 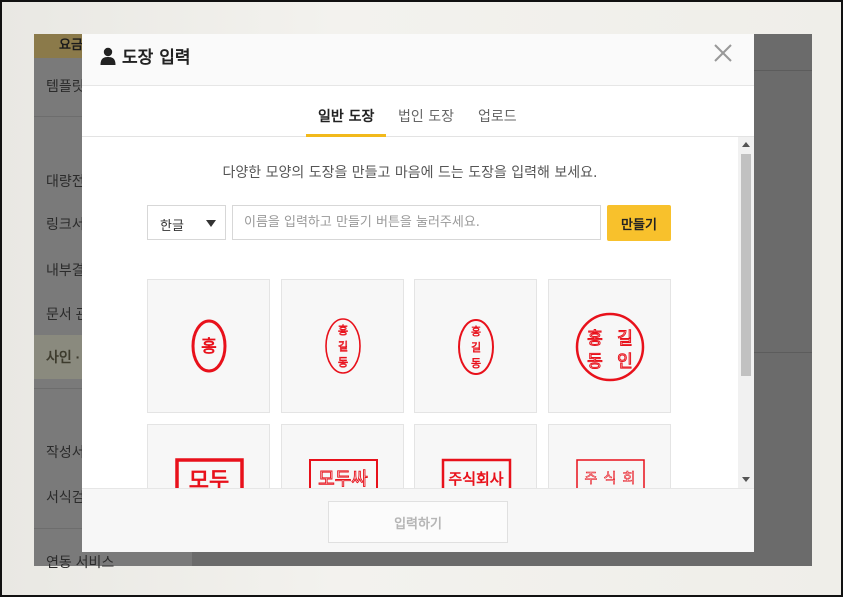 What do you see at coordinates (475, 479) in the screenshot?
I see `stamp-text: 주식회사` at bounding box center [475, 479].